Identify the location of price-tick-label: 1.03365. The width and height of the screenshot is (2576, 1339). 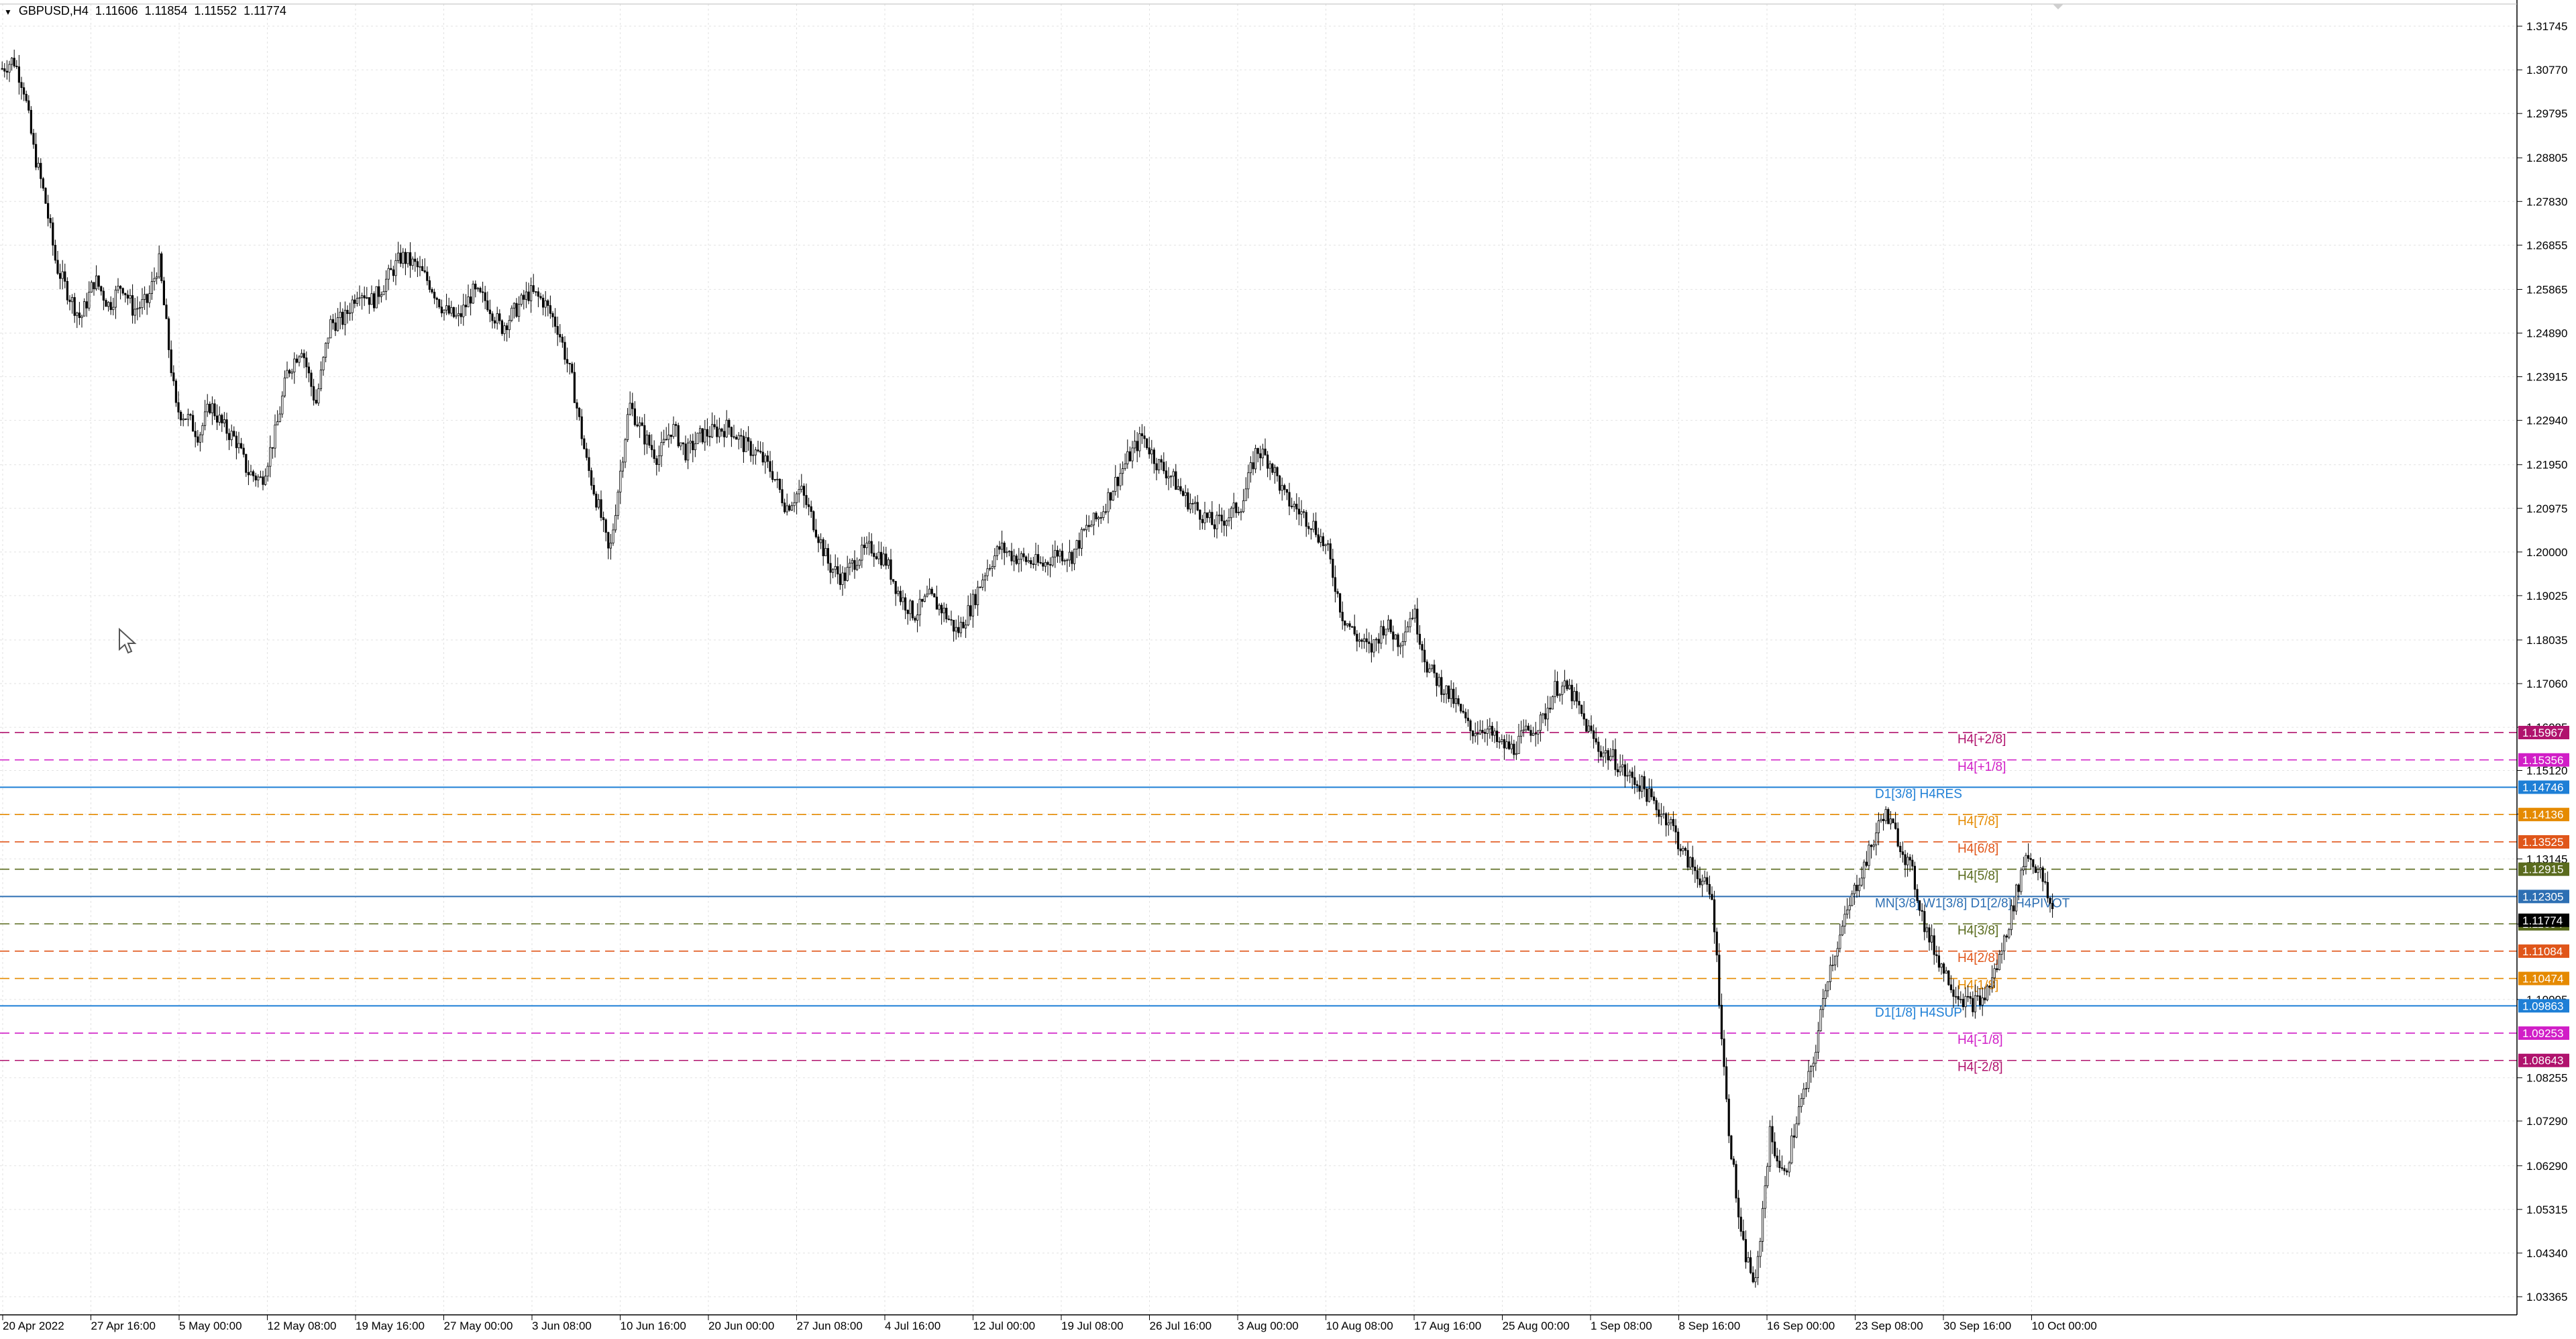
(2546, 1297).